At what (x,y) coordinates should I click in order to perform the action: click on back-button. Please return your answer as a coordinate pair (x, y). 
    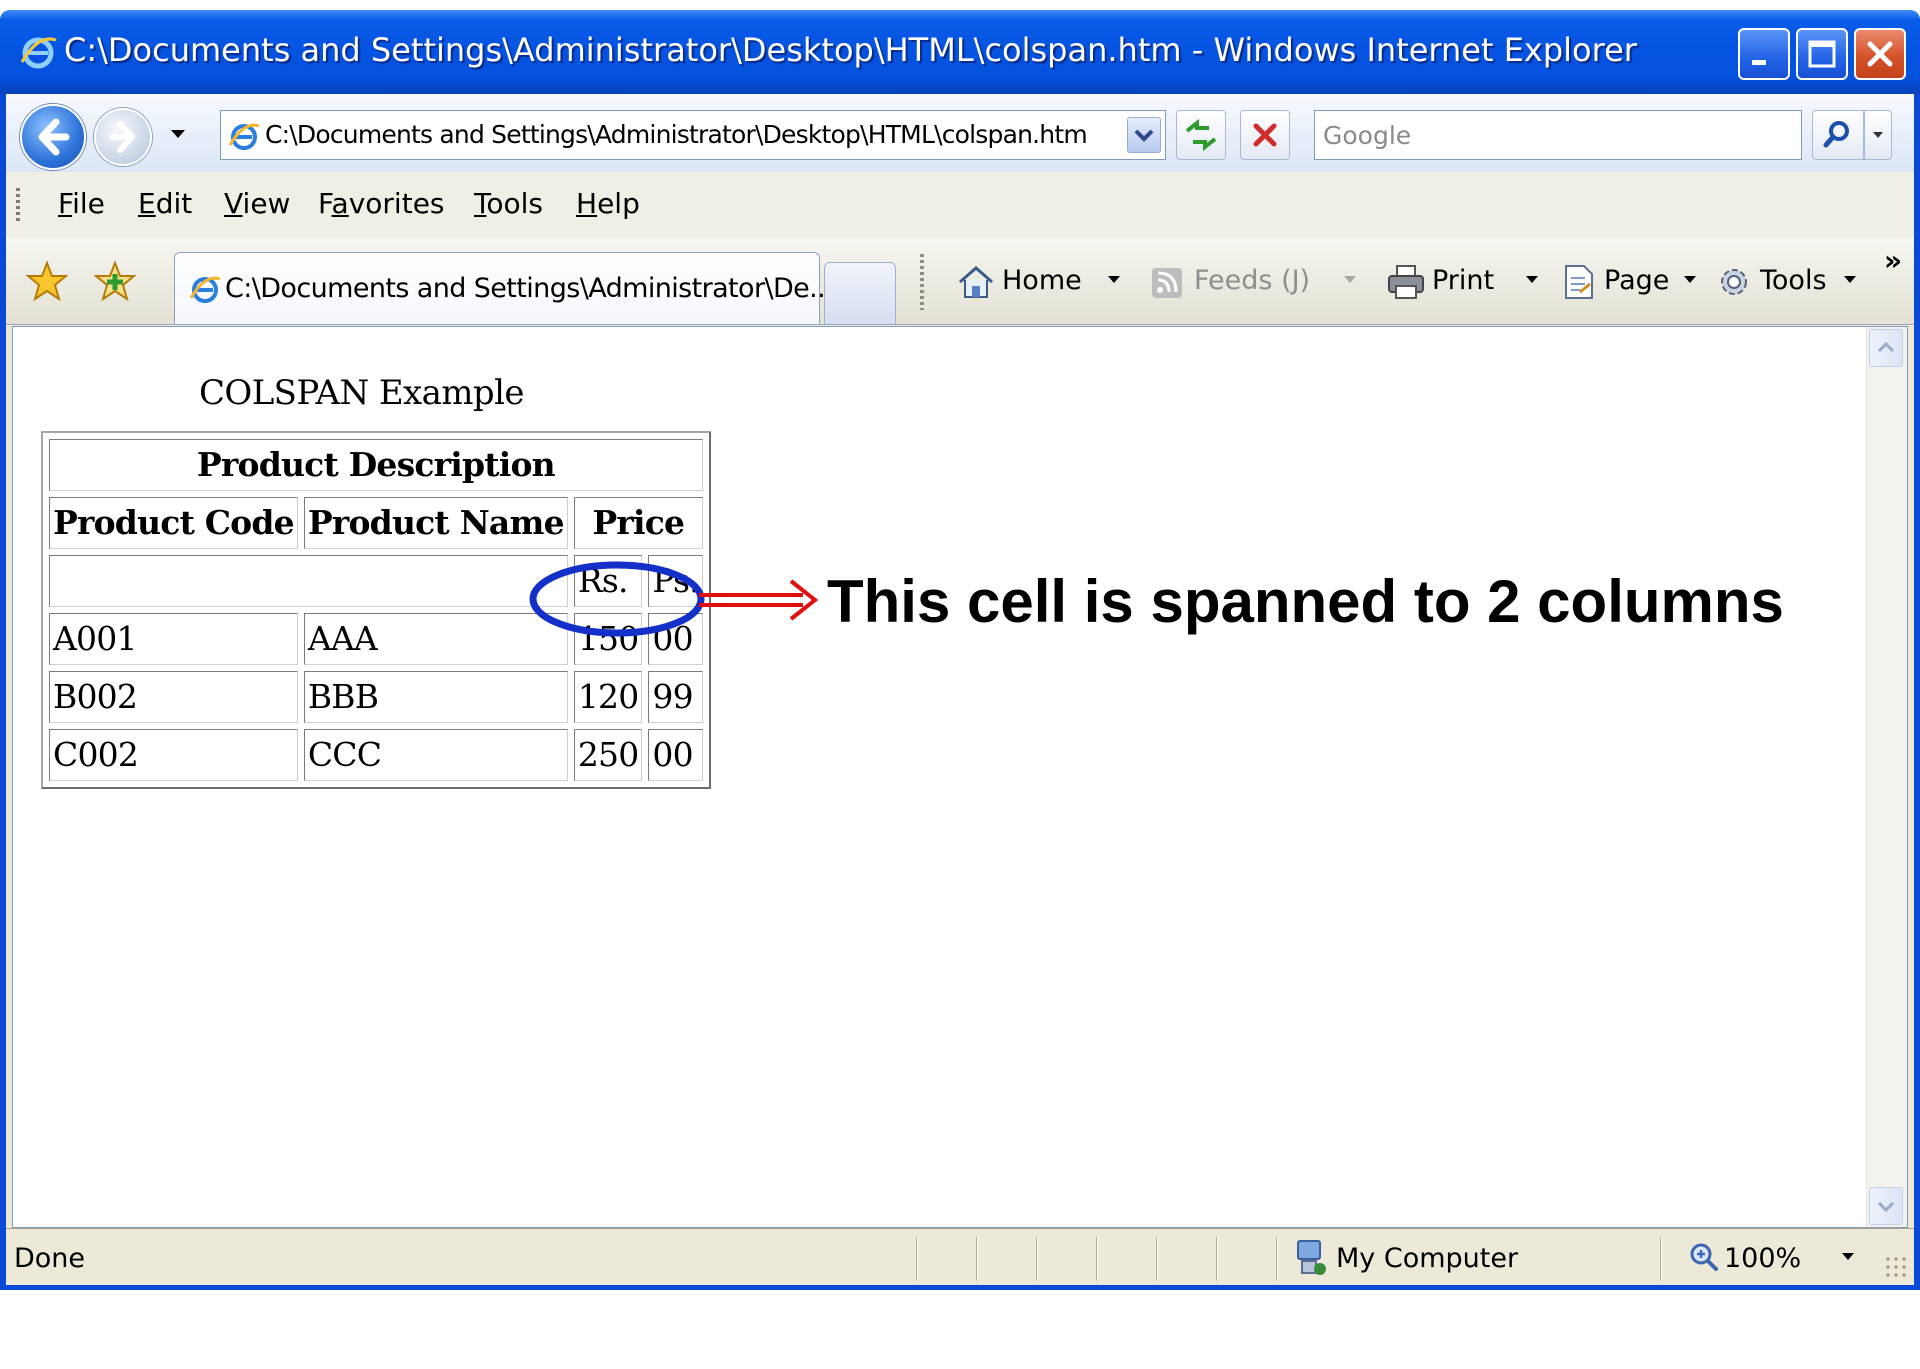
    Looking at the image, I should click on (53, 137).